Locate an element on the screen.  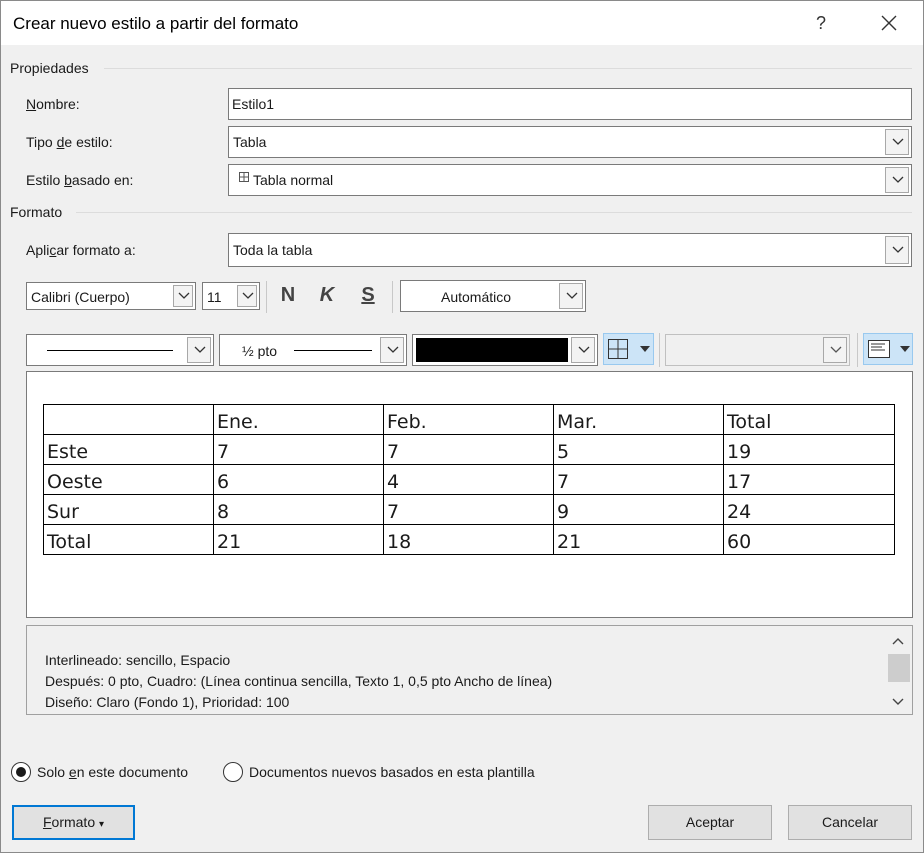
table-row: Oeste 6 4 7 17 is located at coordinates (469, 479).